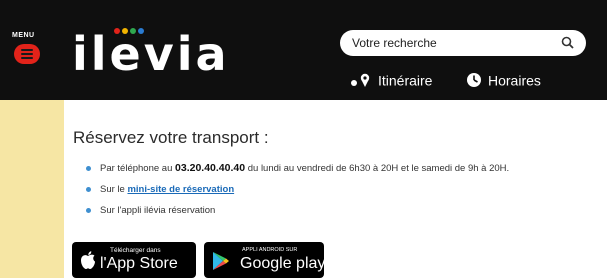 This screenshot has width=607, height=278. I want to click on nav-horaires-label: Horaires, so click(514, 80).